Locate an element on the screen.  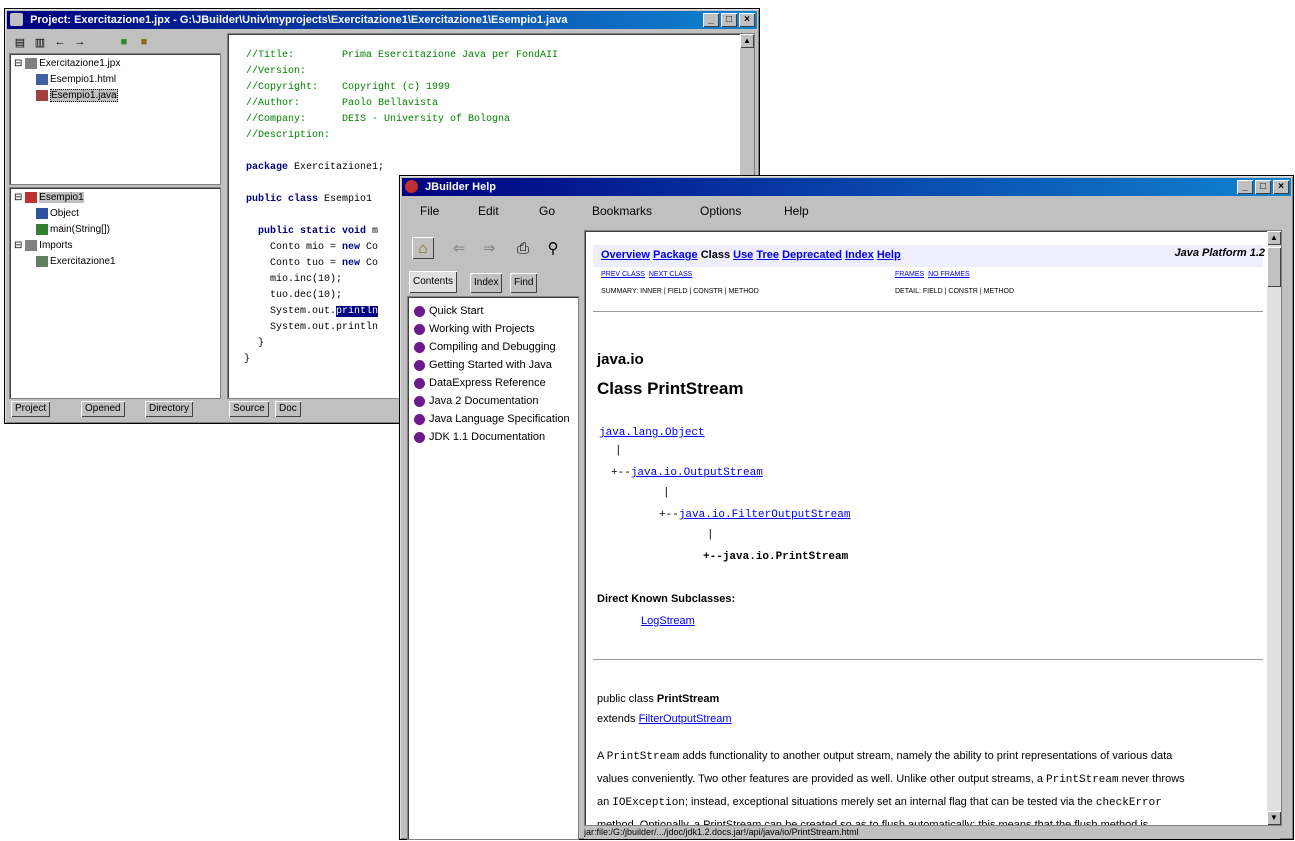
tab-directory: Directory is located at coordinates (169, 409).